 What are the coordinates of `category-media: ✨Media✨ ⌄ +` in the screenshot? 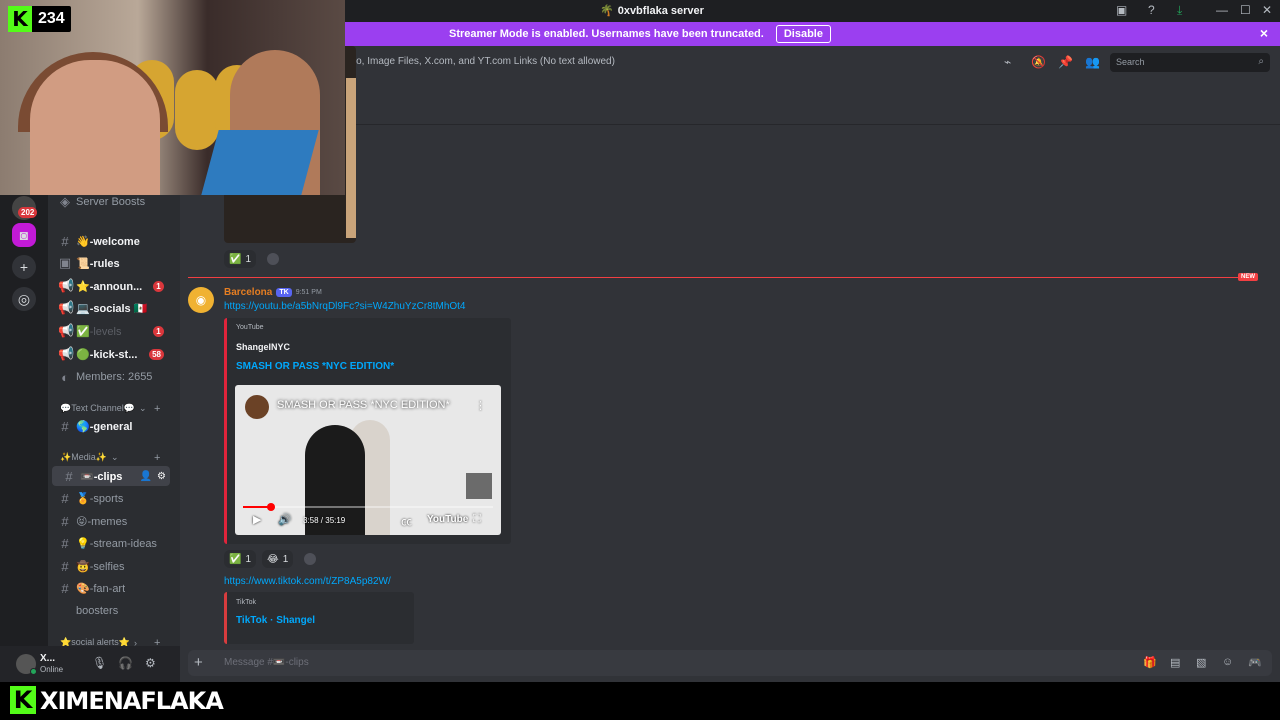 It's located at (110, 458).